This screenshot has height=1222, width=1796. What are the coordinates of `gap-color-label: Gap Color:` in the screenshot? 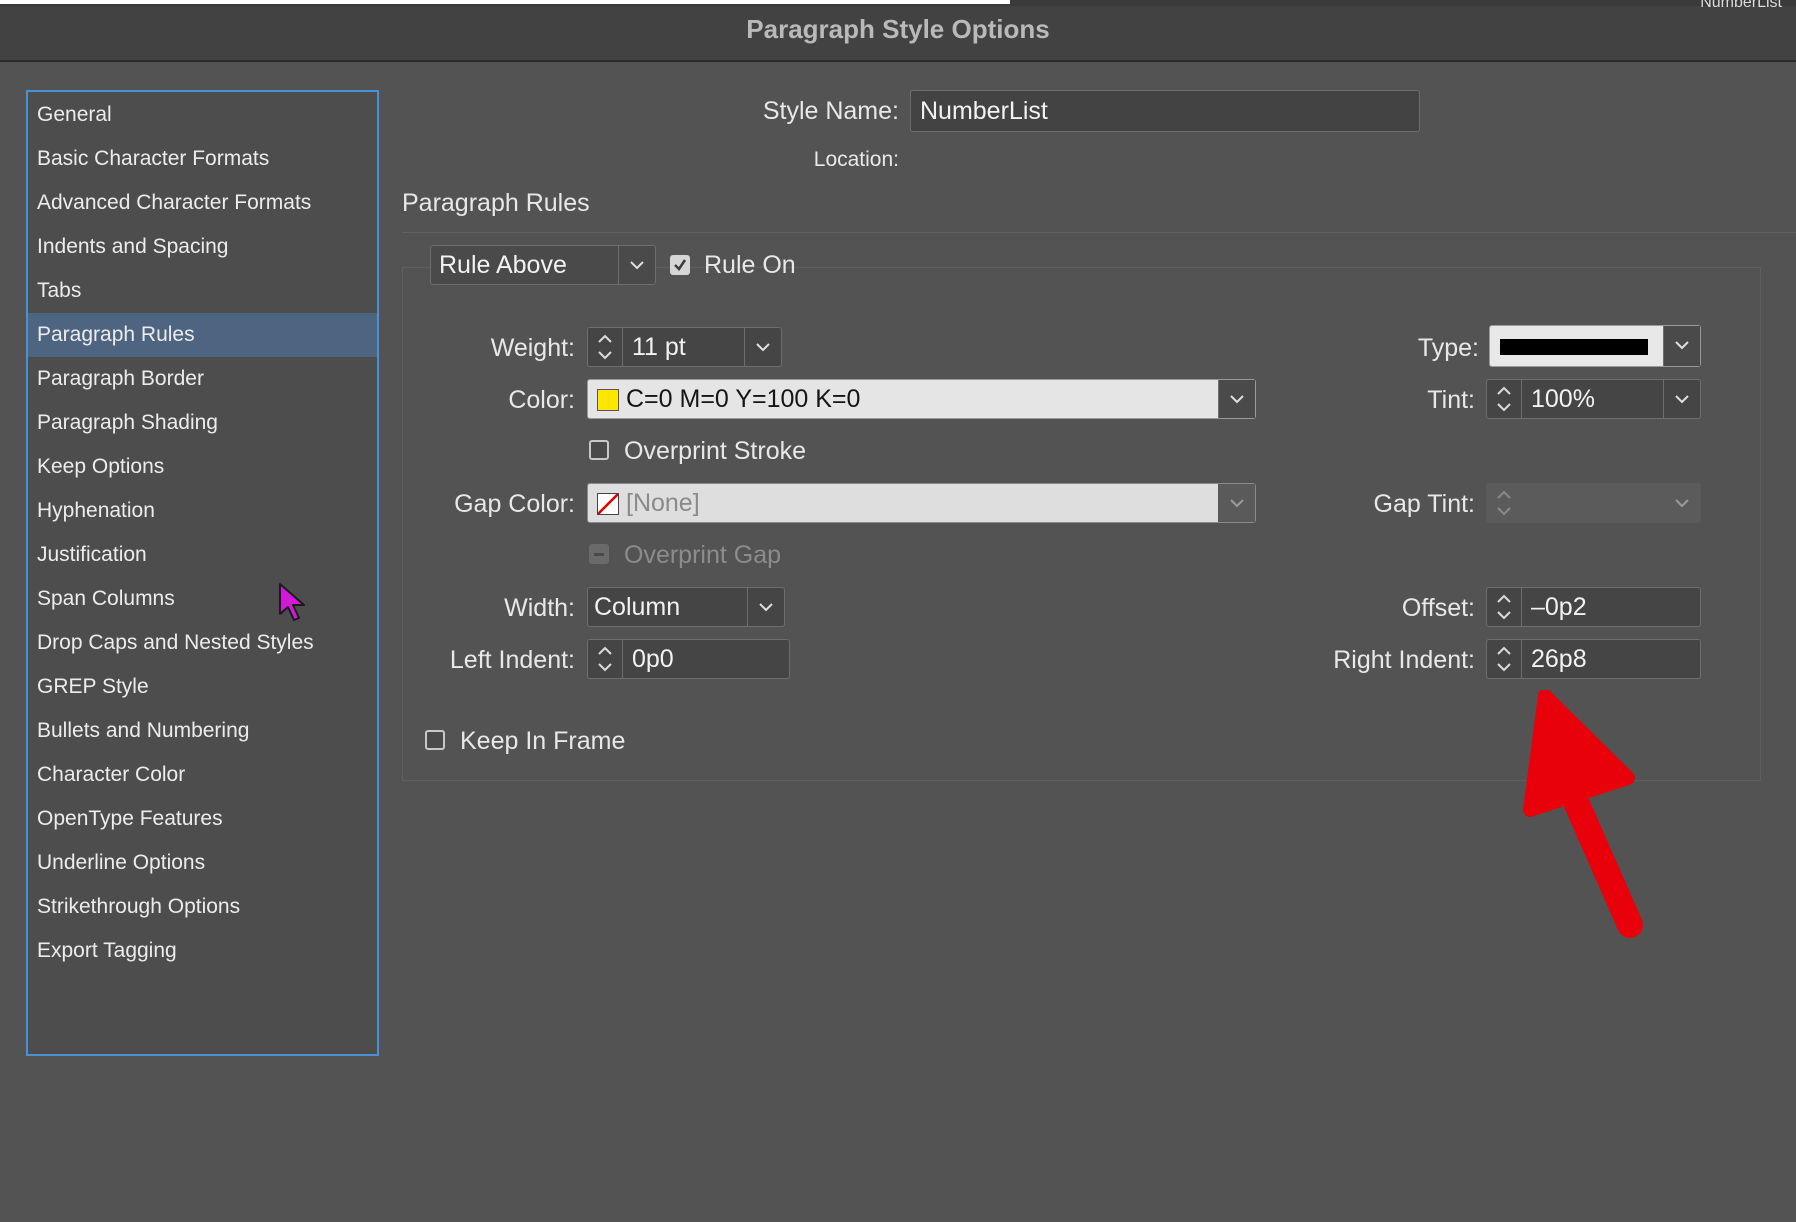 It's located at (514, 504).